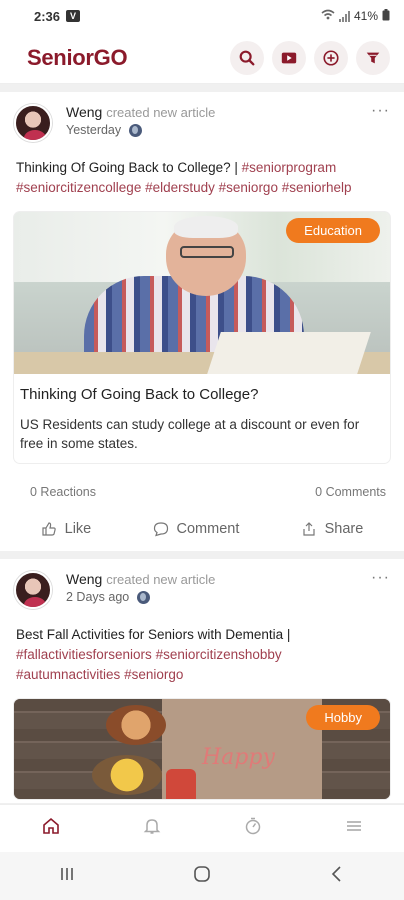 This screenshot has width=404, height=900. I want to click on hashtag: #seniorcitizenshobby, so click(219, 654).